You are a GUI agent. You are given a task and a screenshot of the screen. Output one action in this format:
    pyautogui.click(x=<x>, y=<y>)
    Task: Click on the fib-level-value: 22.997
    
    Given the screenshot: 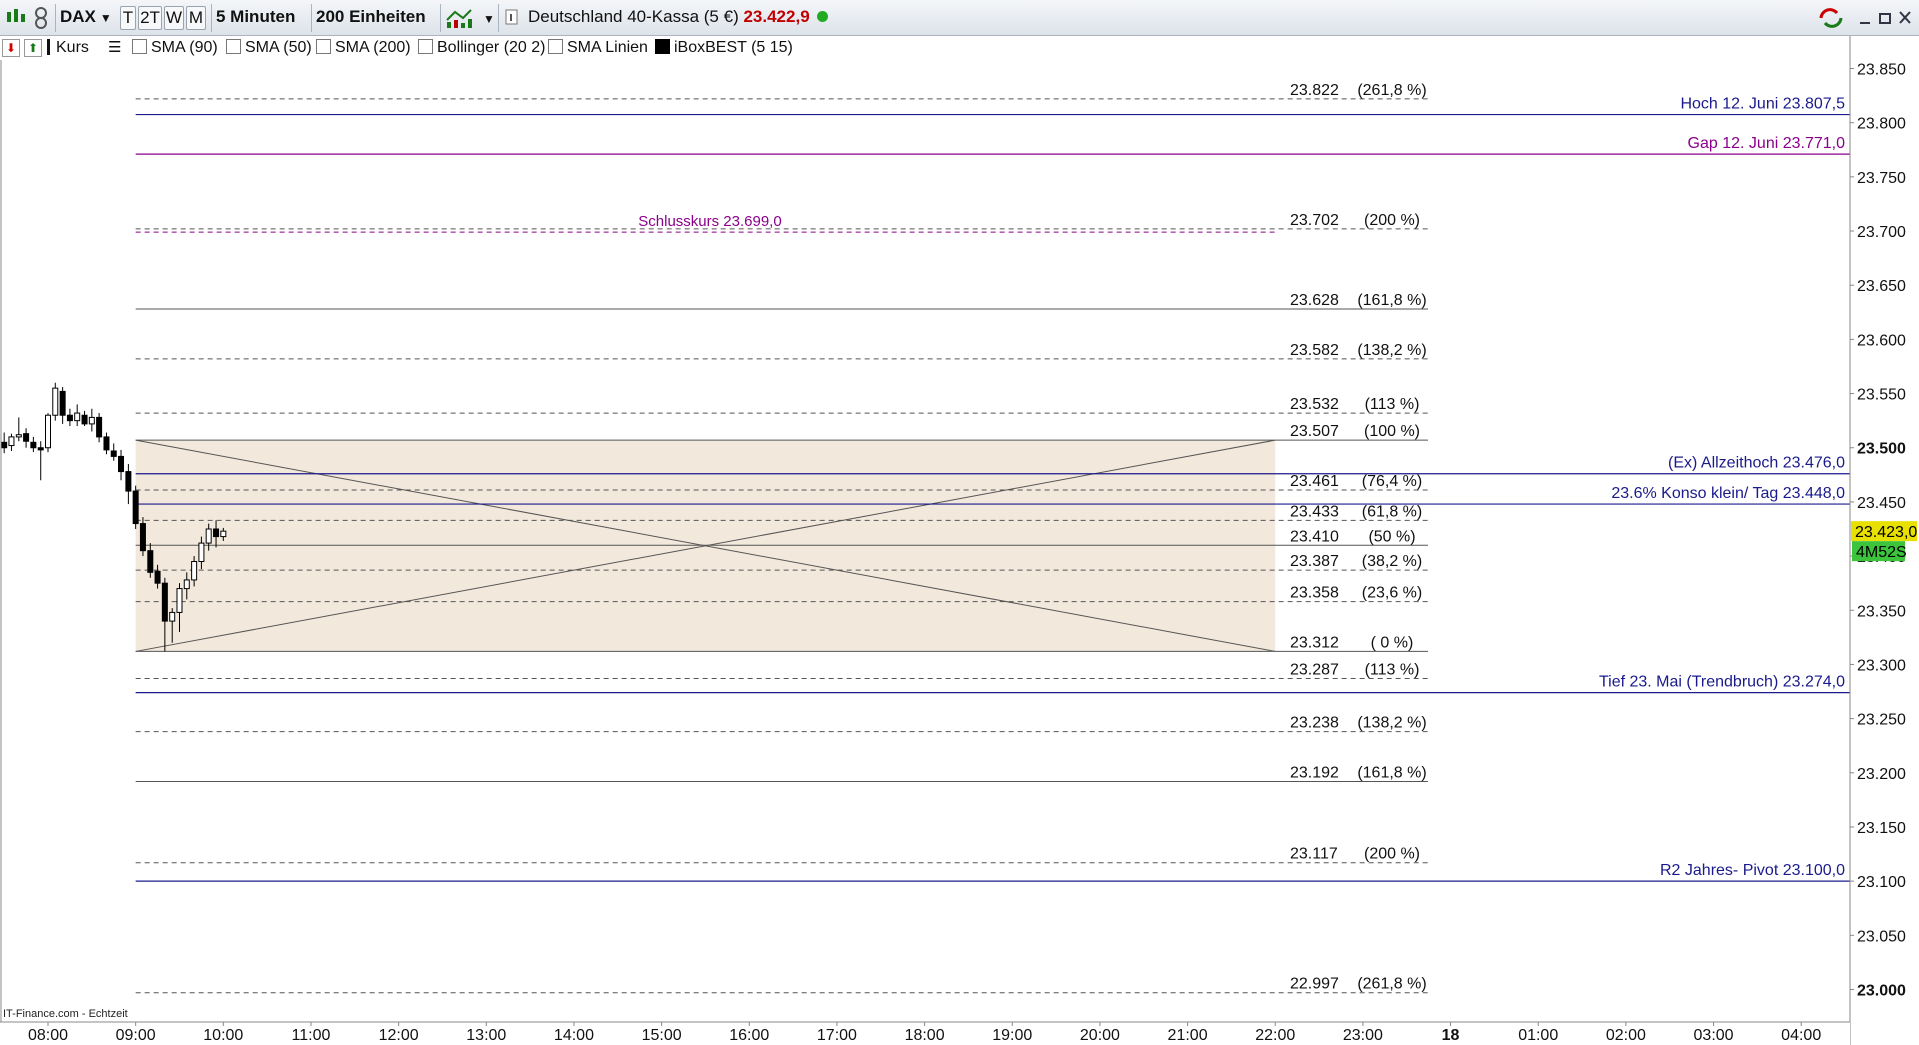 What is the action you would take?
    pyautogui.click(x=1314, y=984)
    